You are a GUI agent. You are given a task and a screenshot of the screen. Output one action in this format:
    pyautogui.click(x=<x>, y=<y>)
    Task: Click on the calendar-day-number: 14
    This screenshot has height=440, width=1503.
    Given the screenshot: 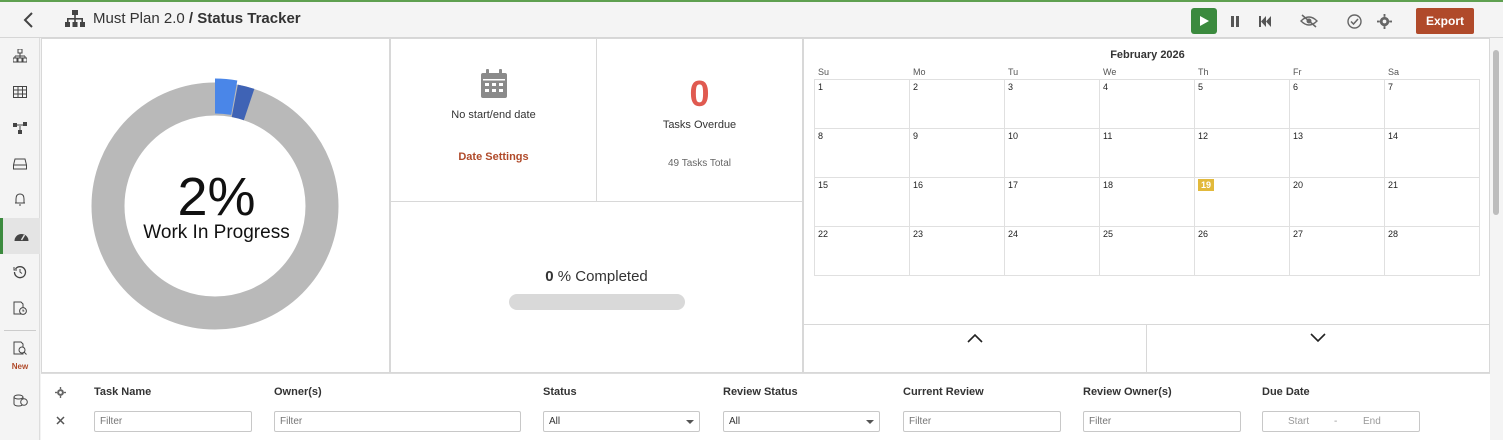 What is the action you would take?
    pyautogui.click(x=1393, y=136)
    